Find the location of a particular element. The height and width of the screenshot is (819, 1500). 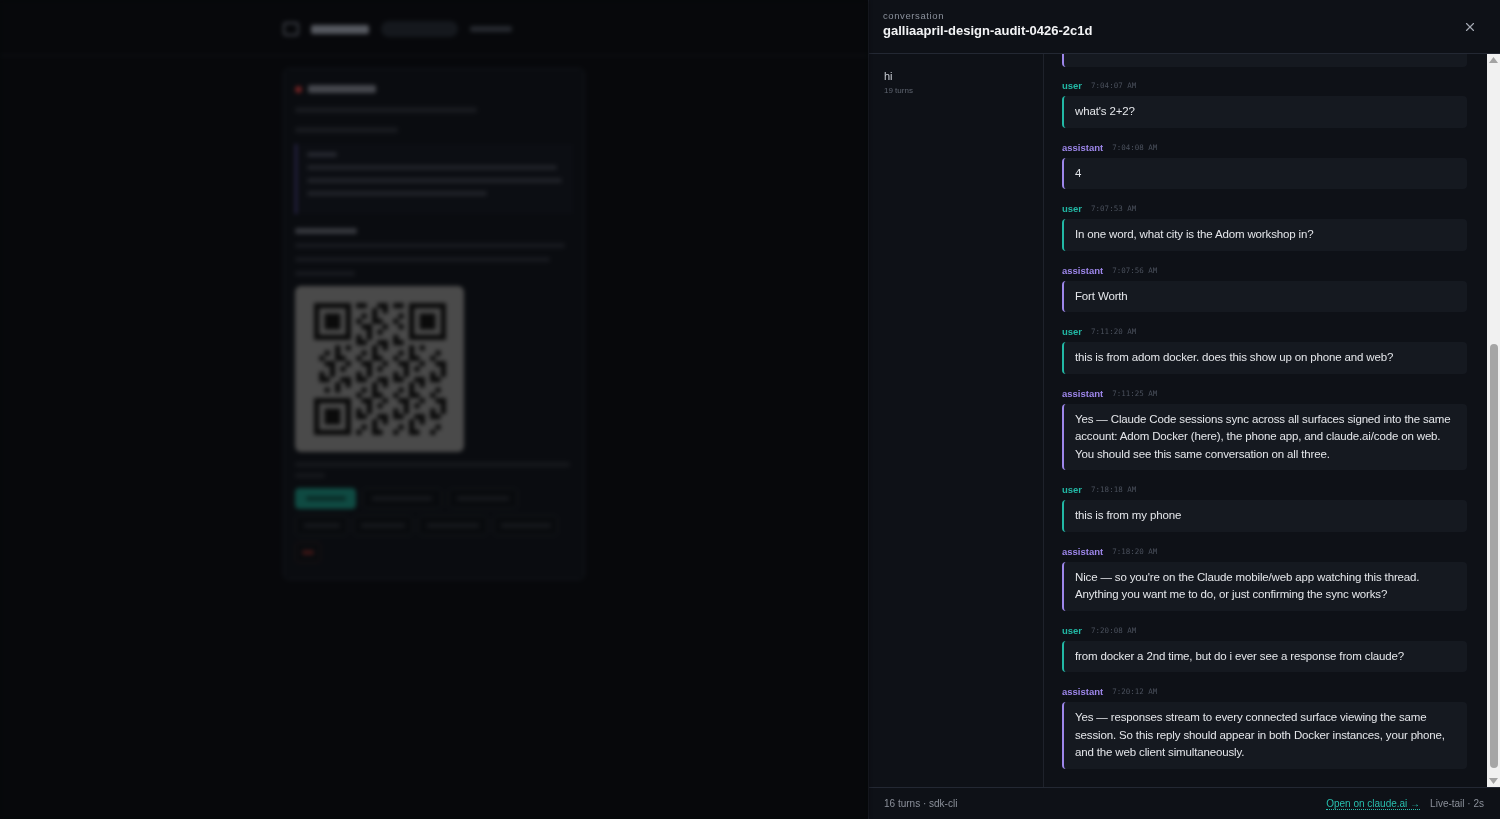

open-link: Open on claude.ai → is located at coordinates (1373, 803).